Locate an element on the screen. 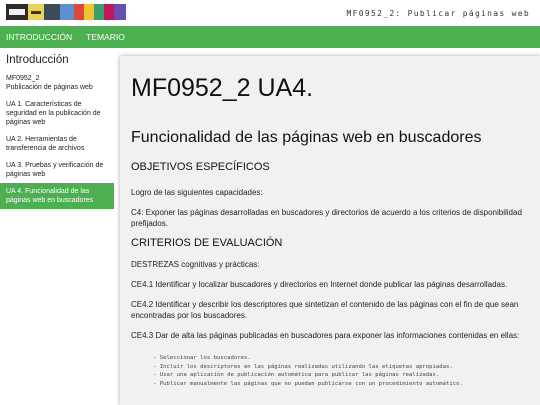 This screenshot has height=405, width=540. logo-block-yellow is located at coordinates (89, 12).